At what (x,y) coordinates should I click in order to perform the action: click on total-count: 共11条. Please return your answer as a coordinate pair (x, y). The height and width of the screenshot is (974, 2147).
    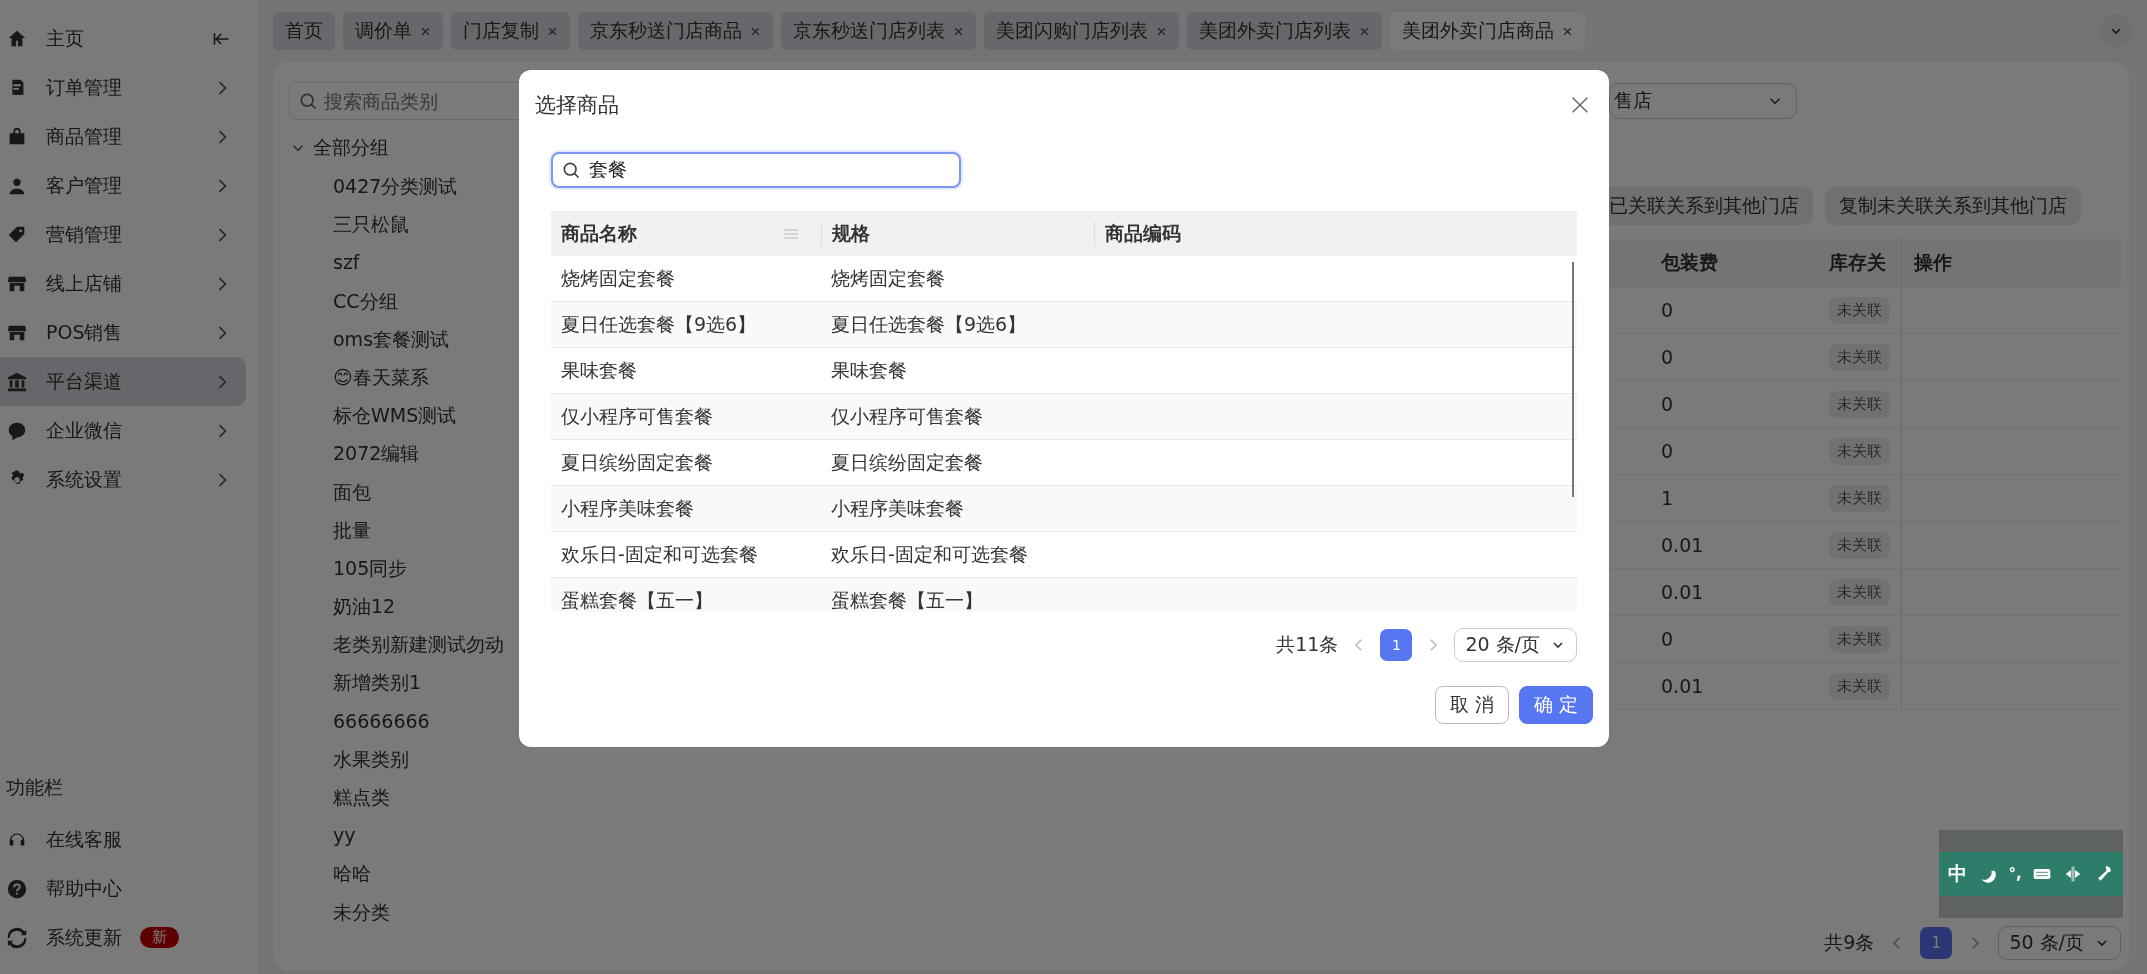
    Looking at the image, I should click on (1307, 644).